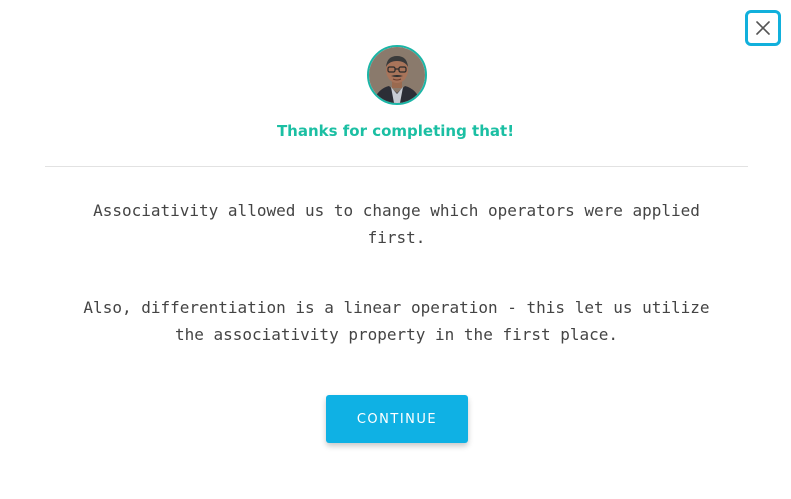 The image size is (791, 499). I want to click on close-icon, so click(763, 28).